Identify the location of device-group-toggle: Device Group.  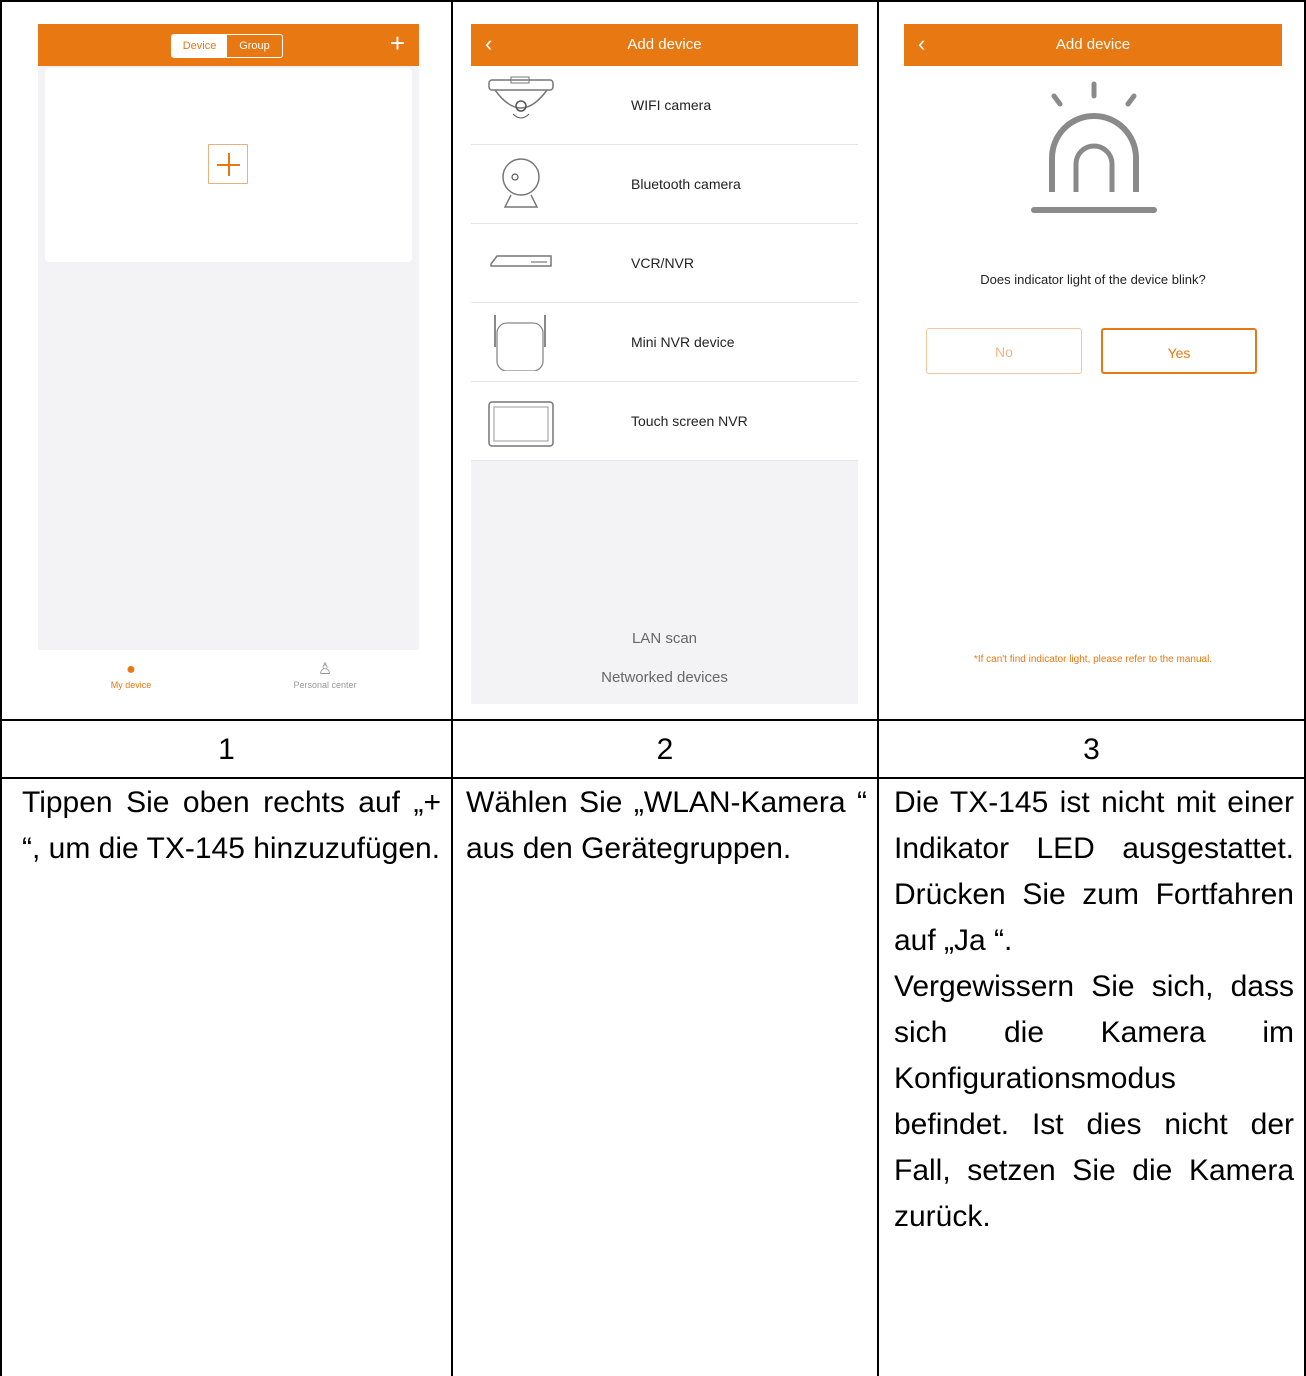
(227, 46).